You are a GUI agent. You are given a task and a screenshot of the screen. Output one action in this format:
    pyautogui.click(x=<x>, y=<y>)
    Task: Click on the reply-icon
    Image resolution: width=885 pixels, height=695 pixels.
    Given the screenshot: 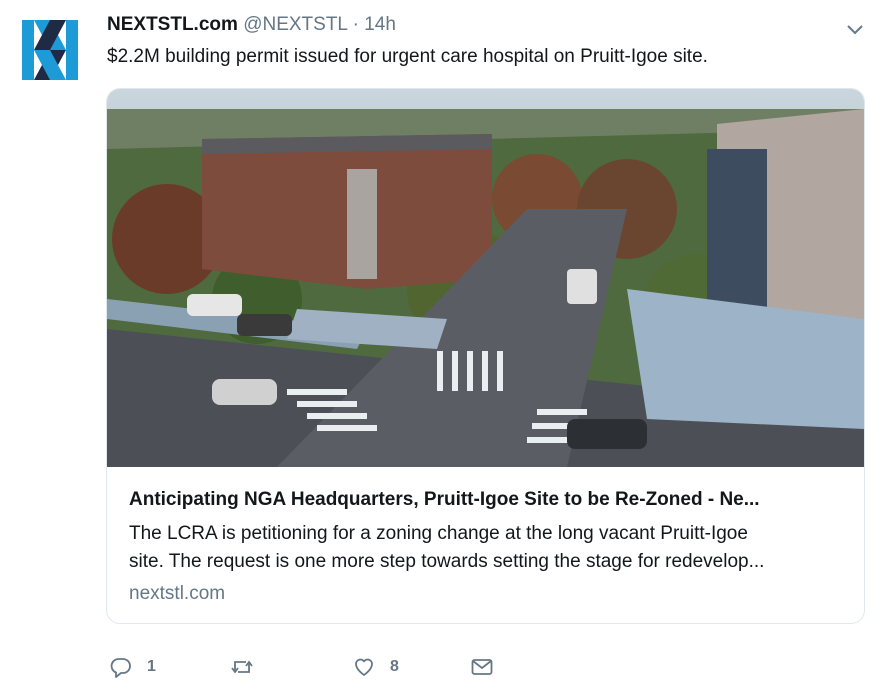 What is the action you would take?
    pyautogui.click(x=120, y=668)
    